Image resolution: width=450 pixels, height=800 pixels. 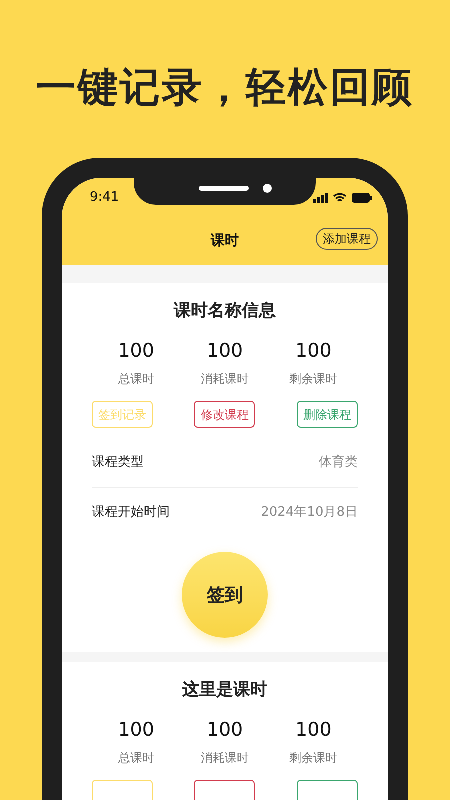 What do you see at coordinates (347, 239) in the screenshot?
I see `add-course-button: 添加课程` at bounding box center [347, 239].